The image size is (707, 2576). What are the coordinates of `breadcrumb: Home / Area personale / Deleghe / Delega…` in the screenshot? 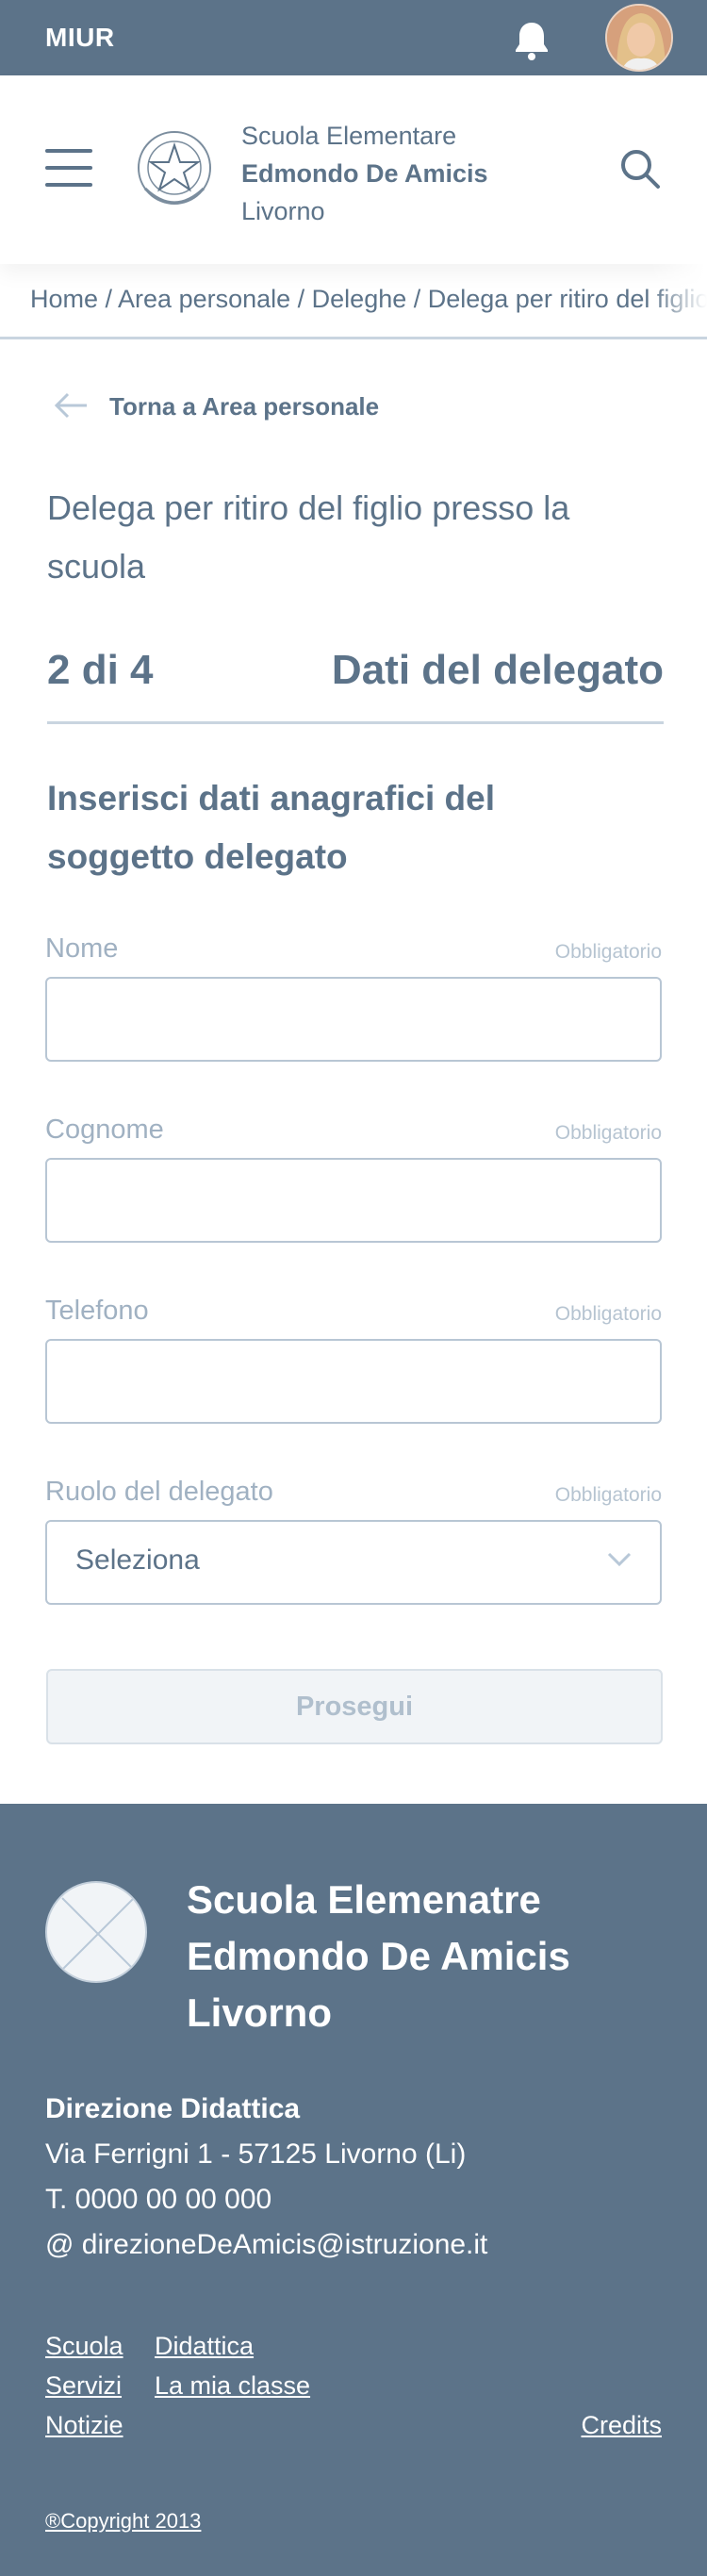 It's located at (353, 301).